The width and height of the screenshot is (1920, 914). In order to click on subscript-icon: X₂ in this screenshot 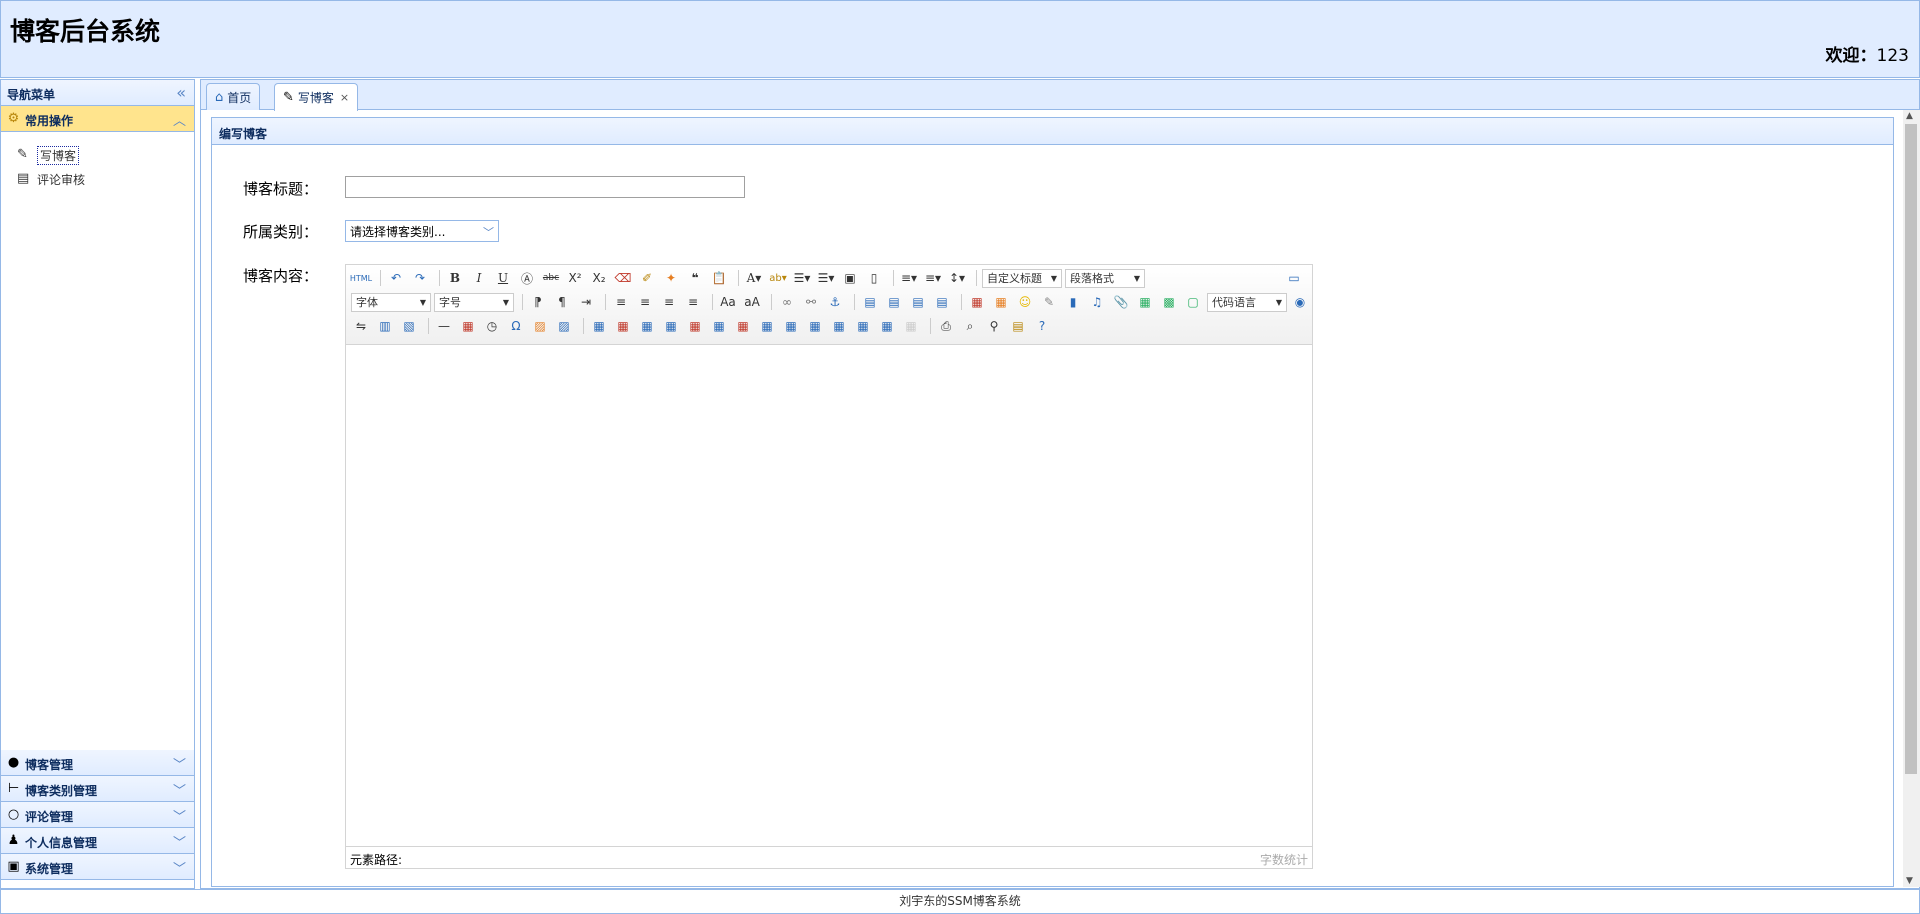, I will do `click(599, 278)`.